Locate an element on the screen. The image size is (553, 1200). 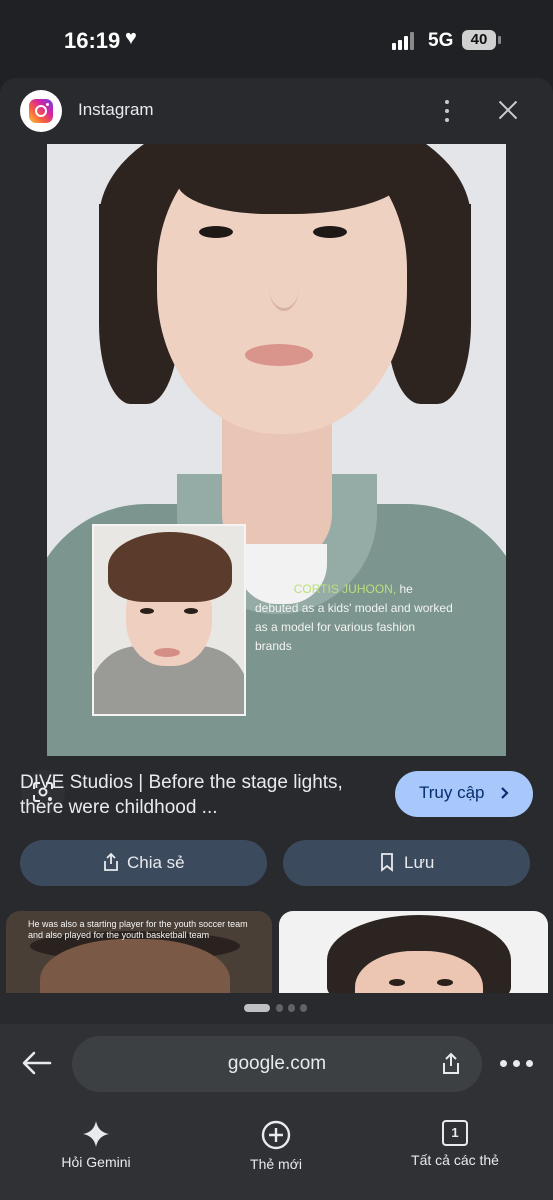
tabs-icon: 1 is located at coordinates (455, 1133).